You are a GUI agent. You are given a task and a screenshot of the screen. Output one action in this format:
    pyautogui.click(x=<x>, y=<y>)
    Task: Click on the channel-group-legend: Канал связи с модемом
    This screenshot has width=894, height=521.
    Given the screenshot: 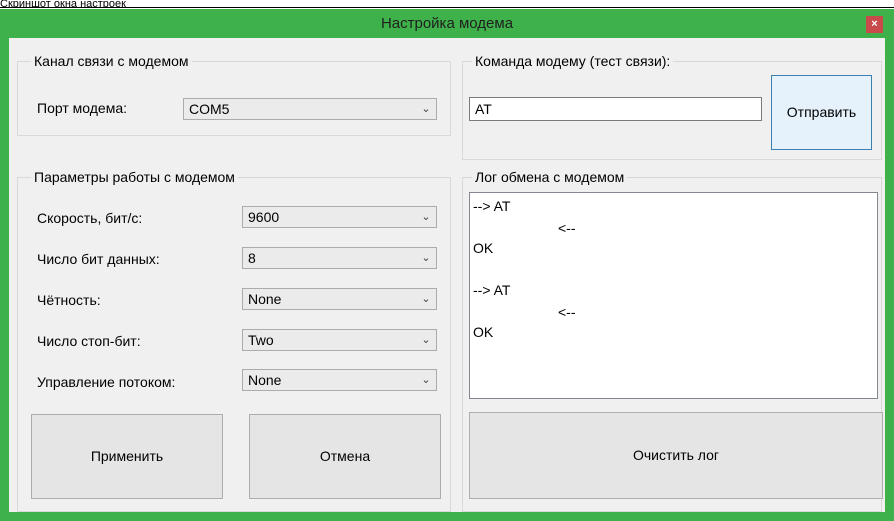 What is the action you would take?
    pyautogui.click(x=111, y=61)
    